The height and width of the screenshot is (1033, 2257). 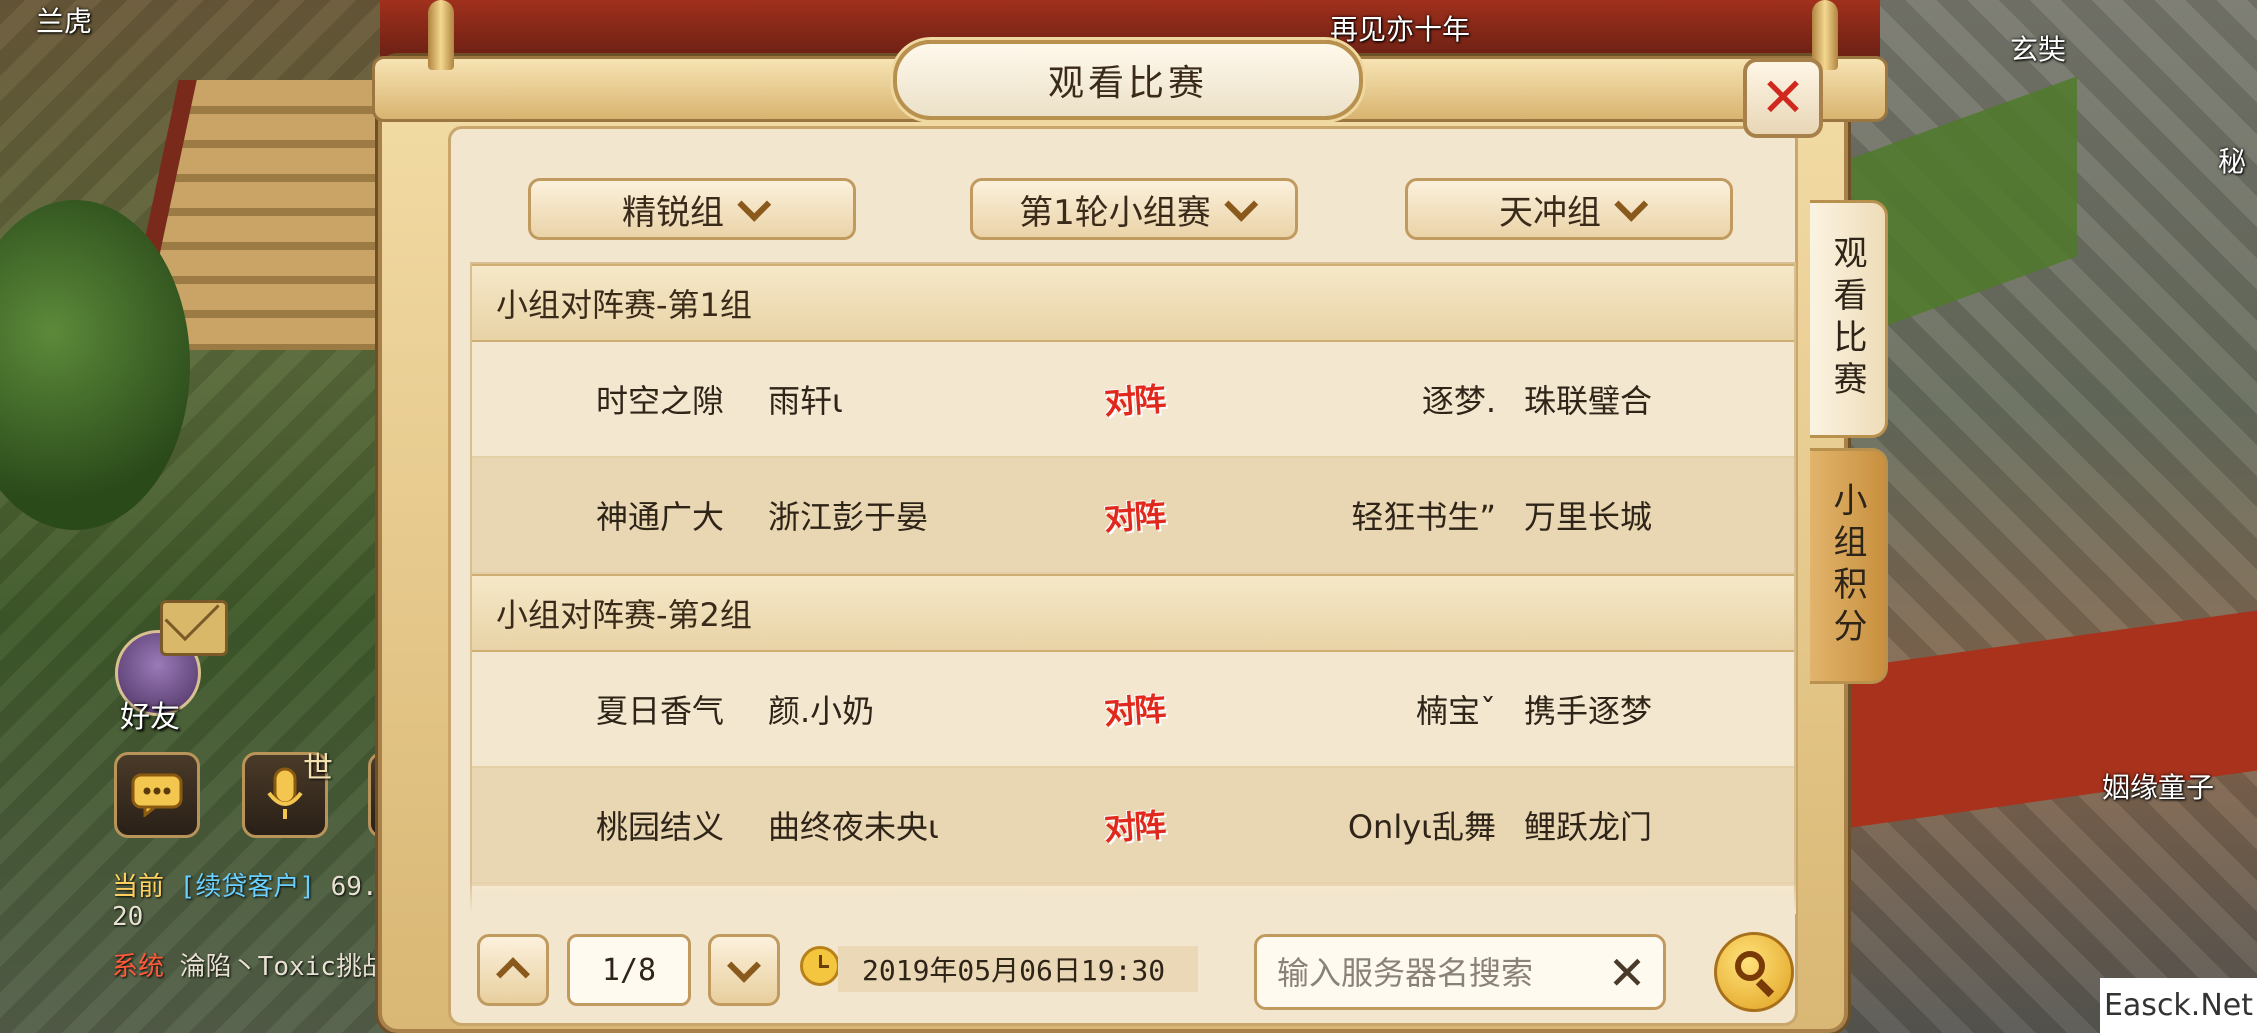 What do you see at coordinates (1133, 613) in the screenshot?
I see `group-header: 小组对阵赛-第2组` at bounding box center [1133, 613].